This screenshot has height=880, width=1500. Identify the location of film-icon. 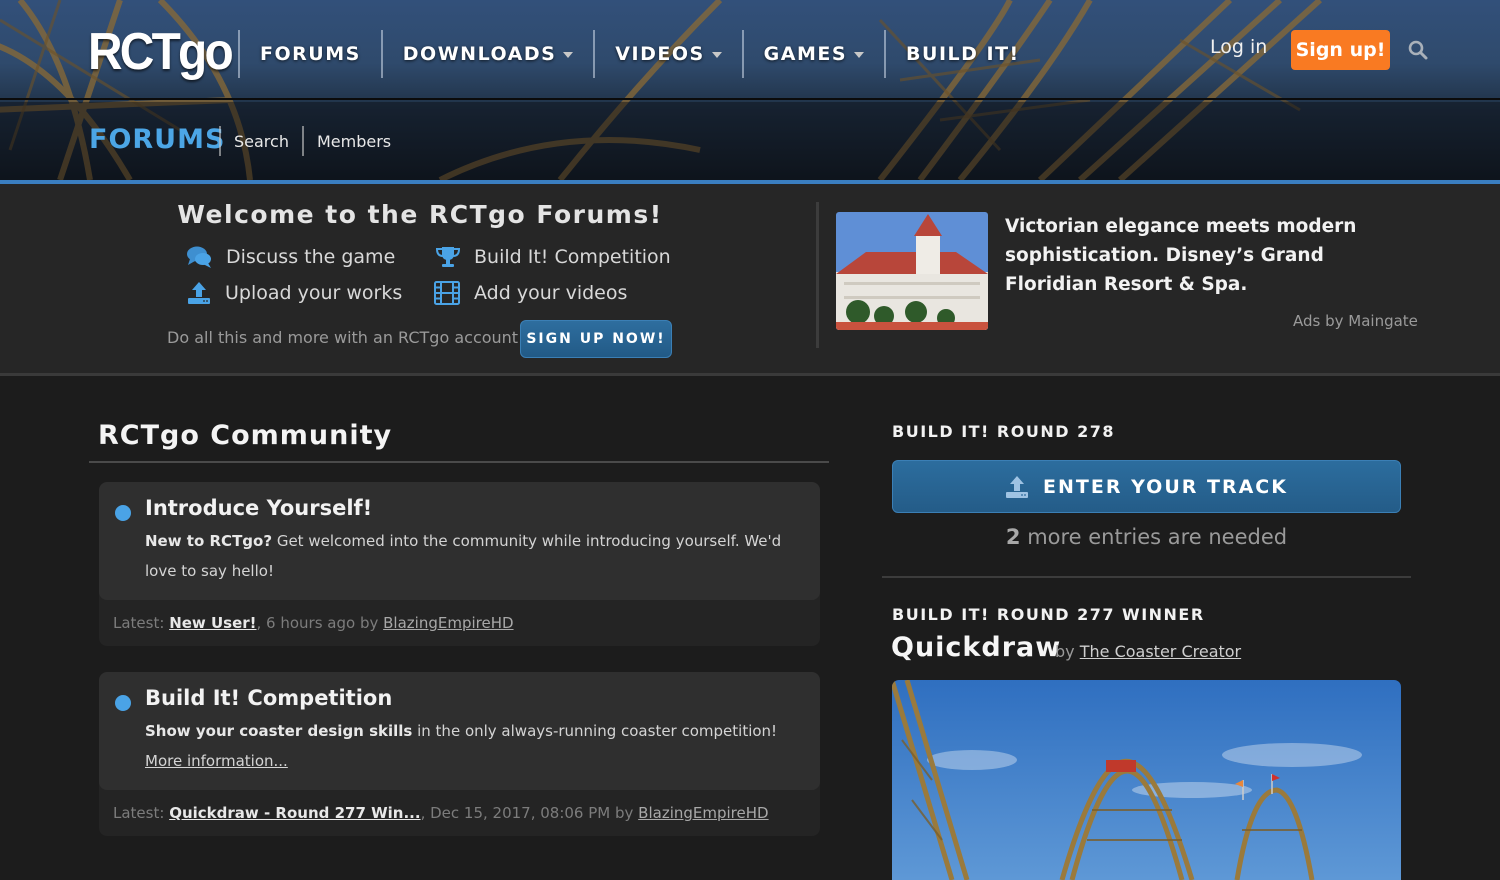
(447, 293).